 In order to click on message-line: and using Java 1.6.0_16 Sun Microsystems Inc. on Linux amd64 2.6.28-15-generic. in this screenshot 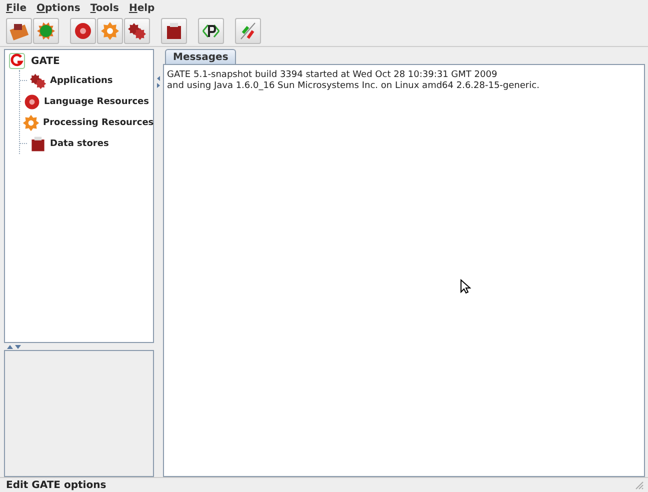, I will do `click(353, 86)`.